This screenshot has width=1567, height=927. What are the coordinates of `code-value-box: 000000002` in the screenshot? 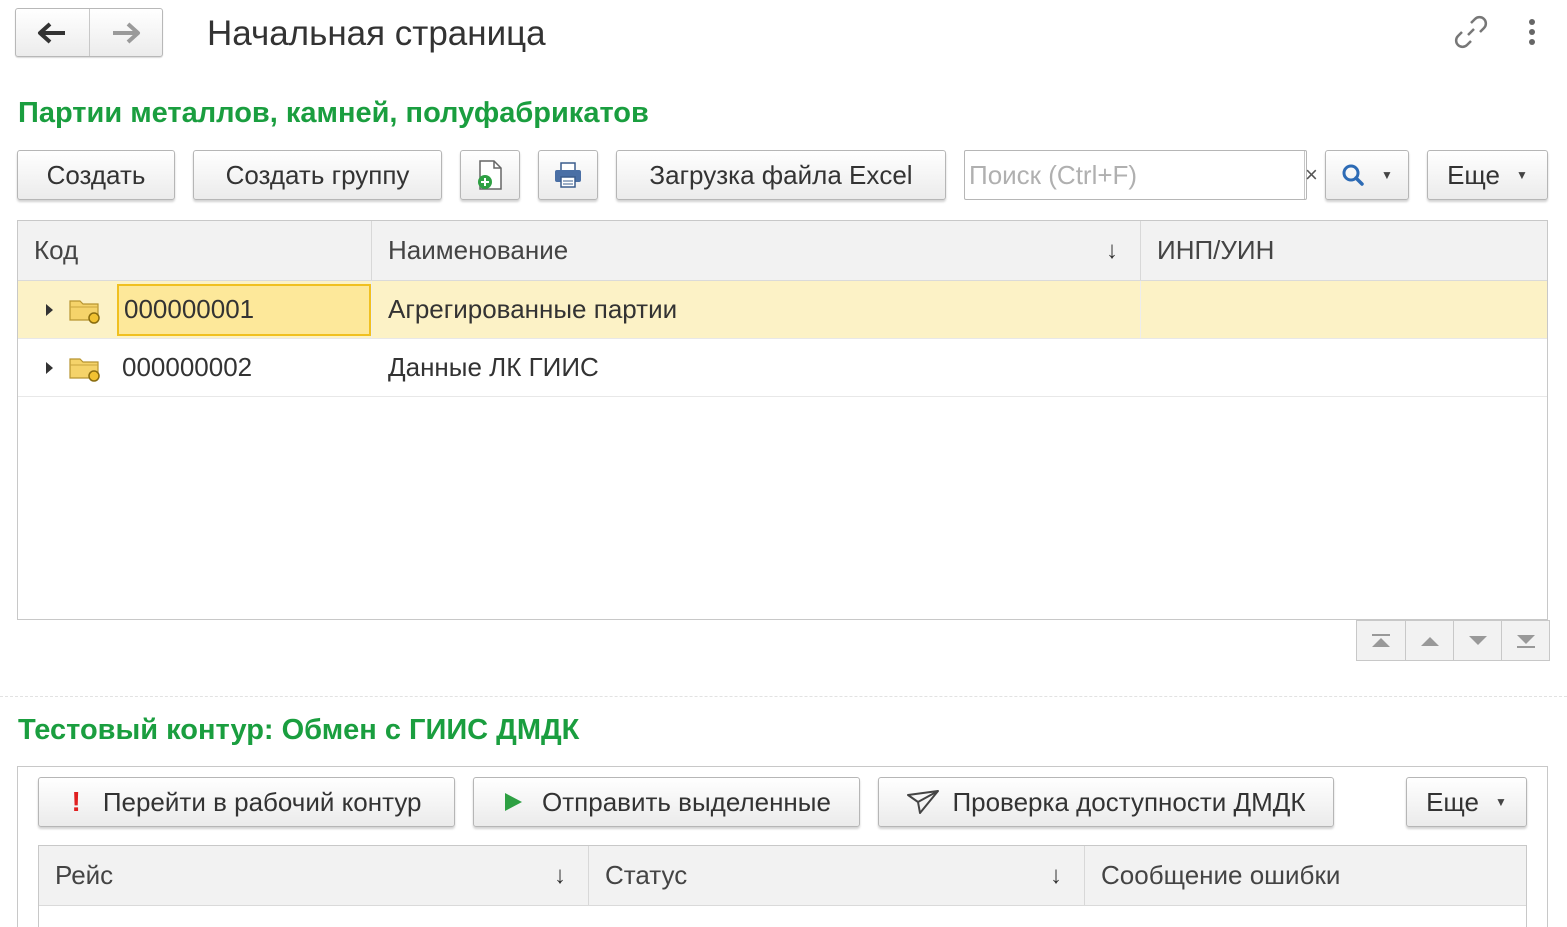 It's located at (244, 368).